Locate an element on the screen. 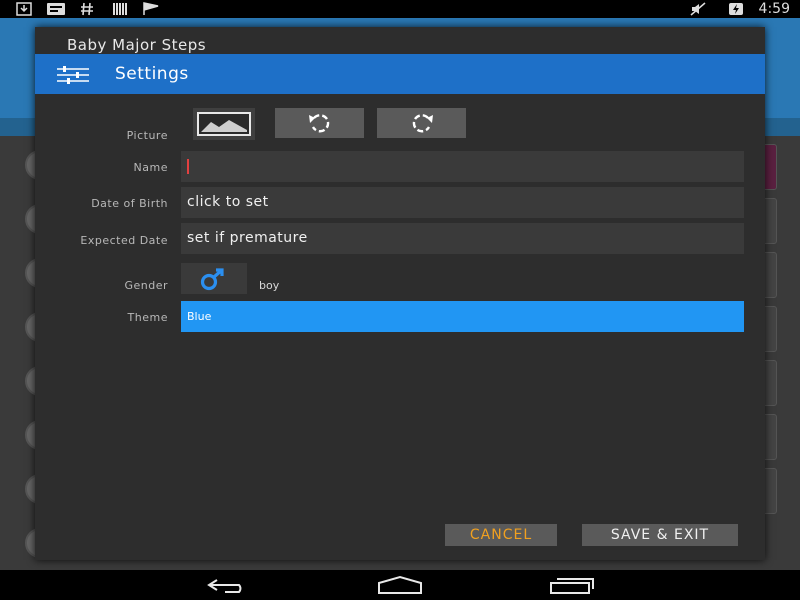 The image size is (800, 600). theme-label: Theme is located at coordinates (147, 317).